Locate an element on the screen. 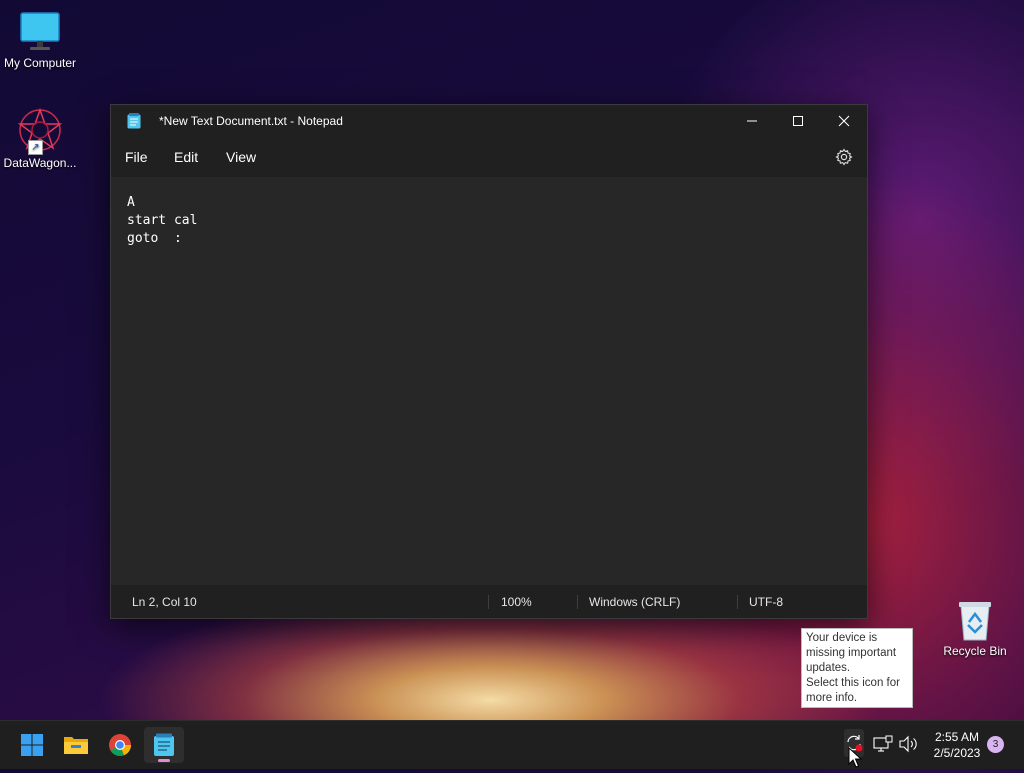 The image size is (1024, 773). file-explorer-icon is located at coordinates (76, 745).